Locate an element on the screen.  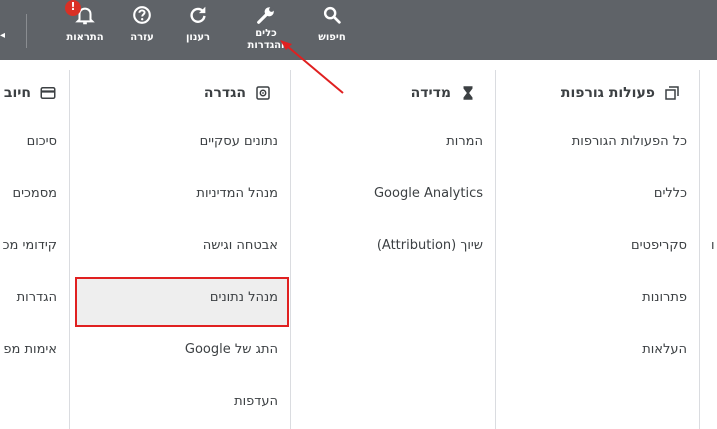
menu-item-promotions: קידומי מכ is located at coordinates (34, 246).